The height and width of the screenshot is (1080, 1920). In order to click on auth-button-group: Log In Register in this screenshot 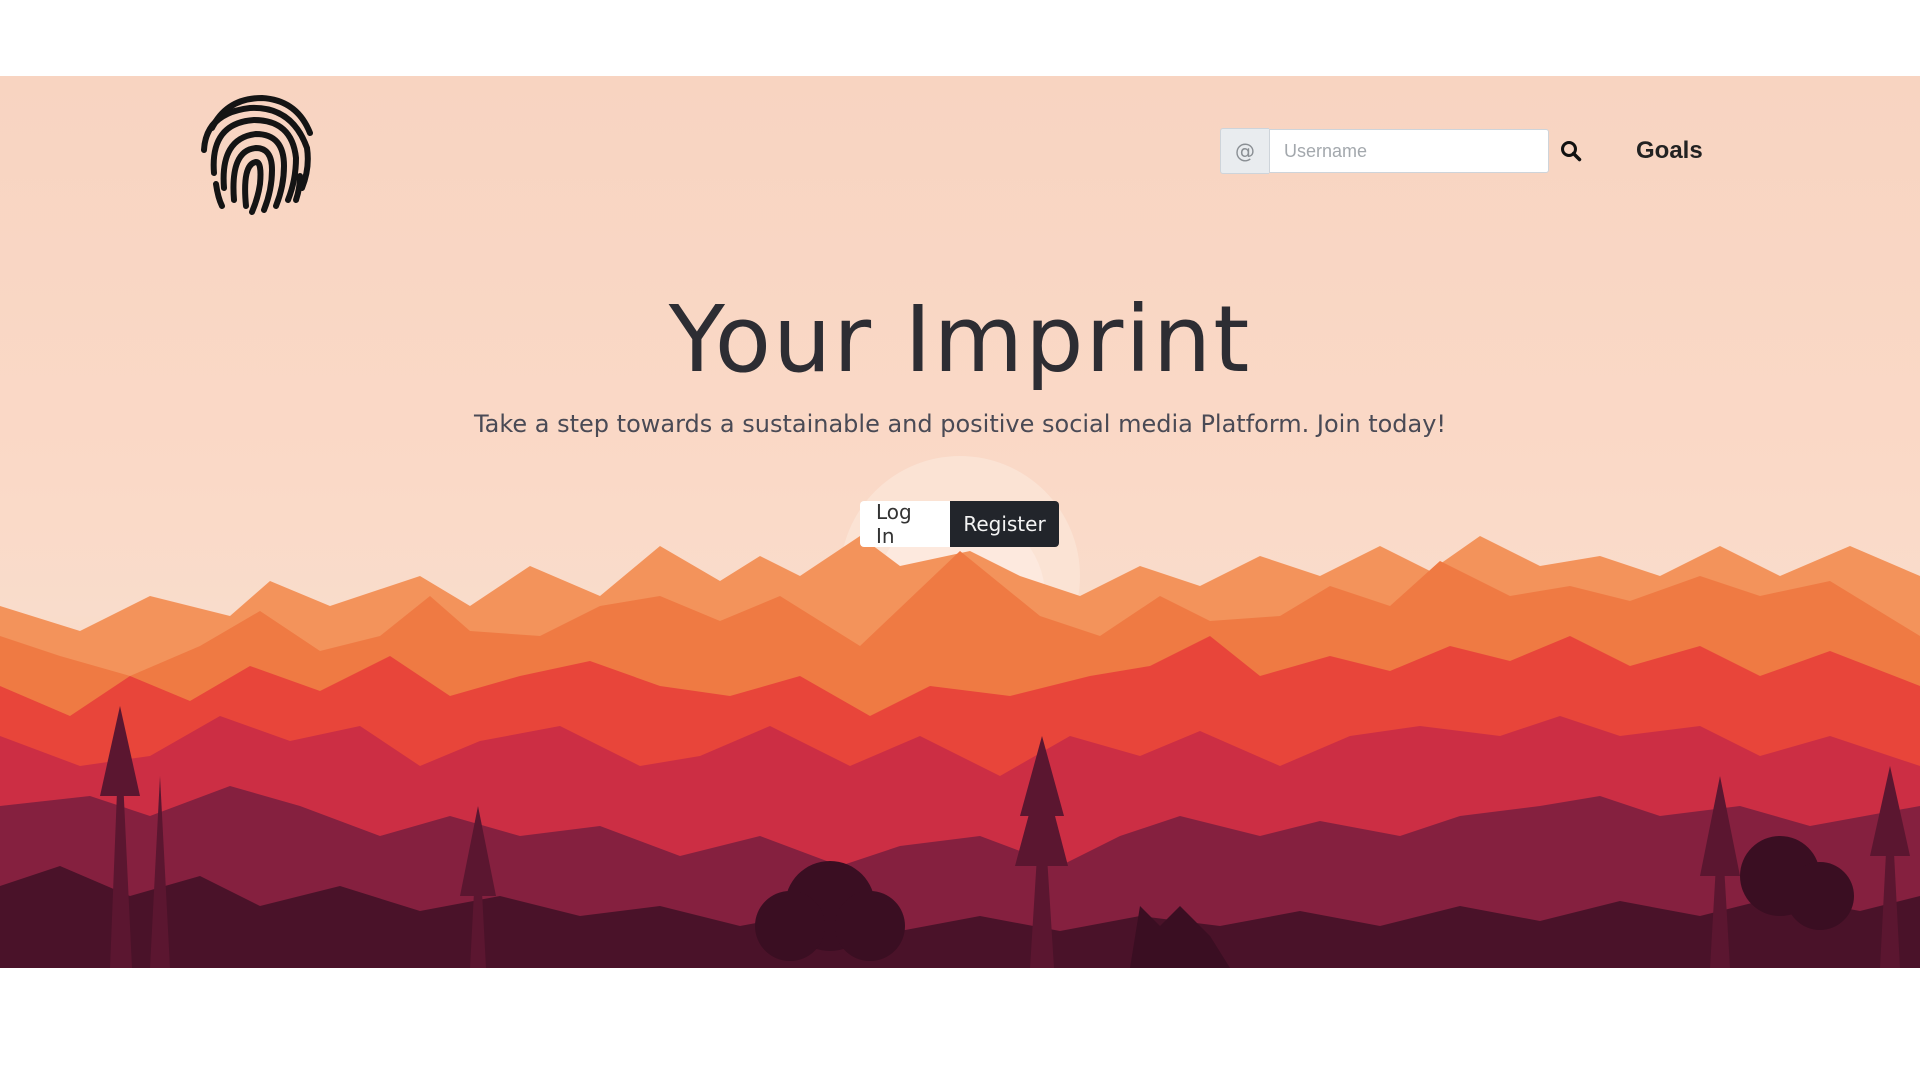, I will do `click(959, 524)`.